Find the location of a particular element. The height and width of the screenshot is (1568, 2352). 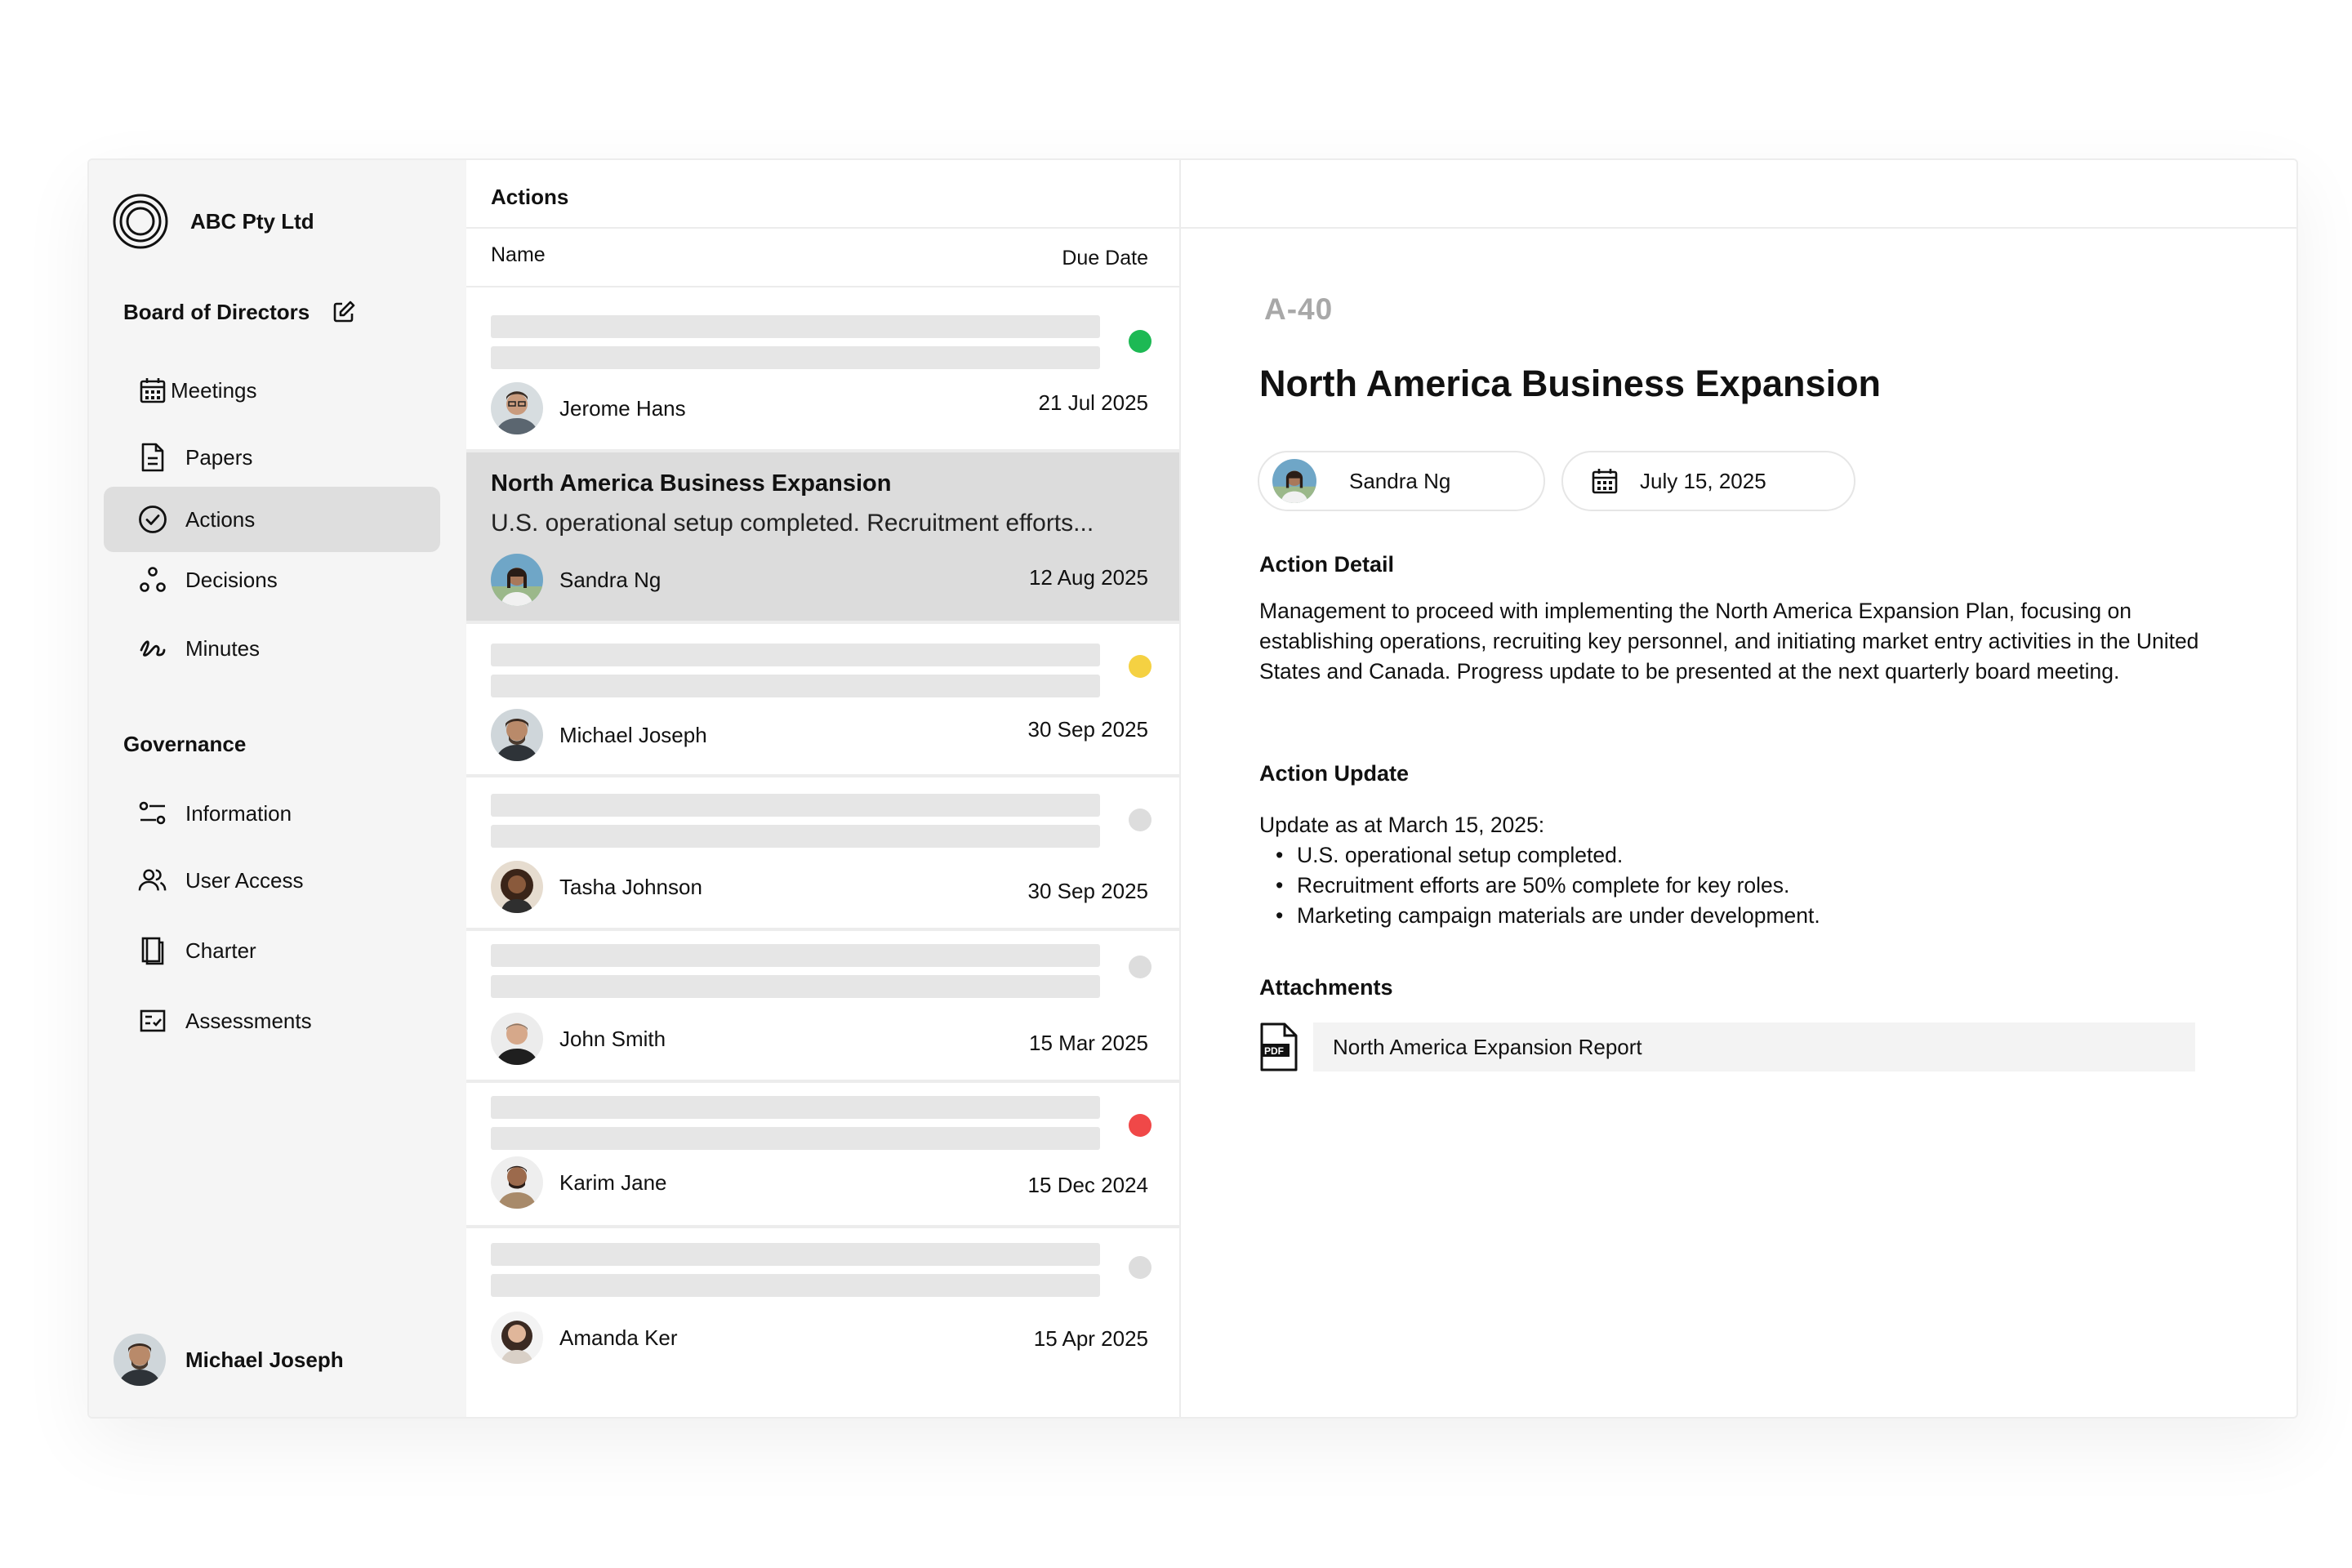

nav-item-information: Information is located at coordinates (272, 813).